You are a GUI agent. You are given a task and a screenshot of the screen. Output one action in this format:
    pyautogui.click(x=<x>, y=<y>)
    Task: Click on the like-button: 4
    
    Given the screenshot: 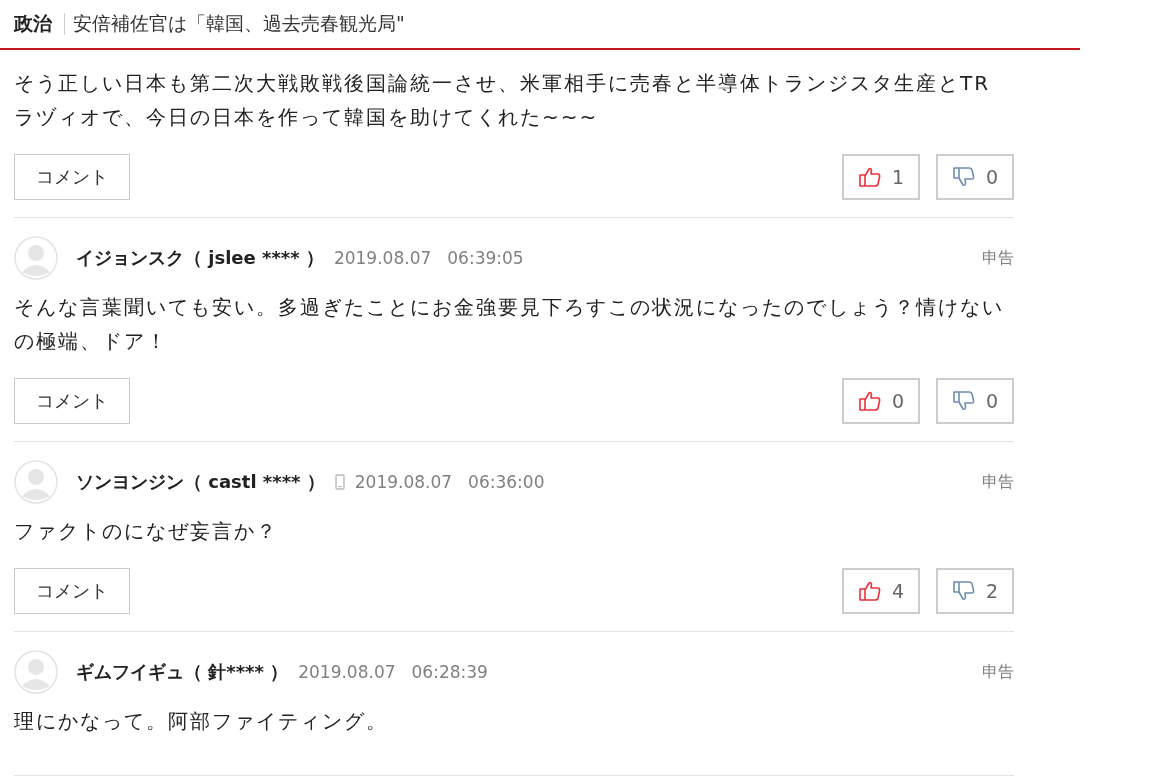 What is the action you would take?
    pyautogui.click(x=881, y=591)
    